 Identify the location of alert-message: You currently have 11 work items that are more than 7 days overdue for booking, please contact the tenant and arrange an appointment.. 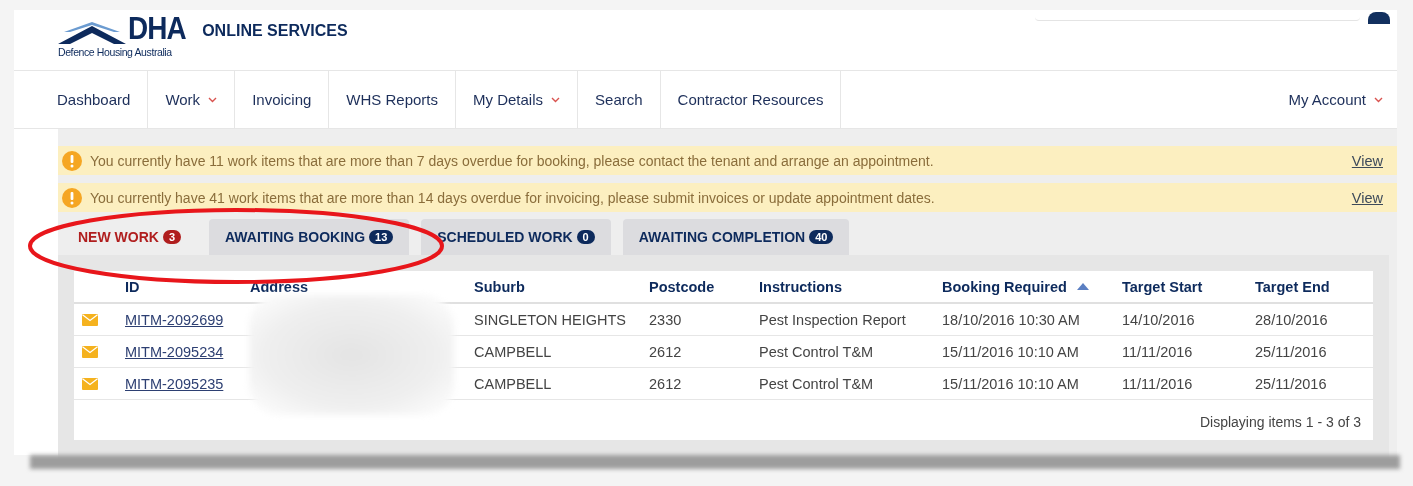
(512, 160).